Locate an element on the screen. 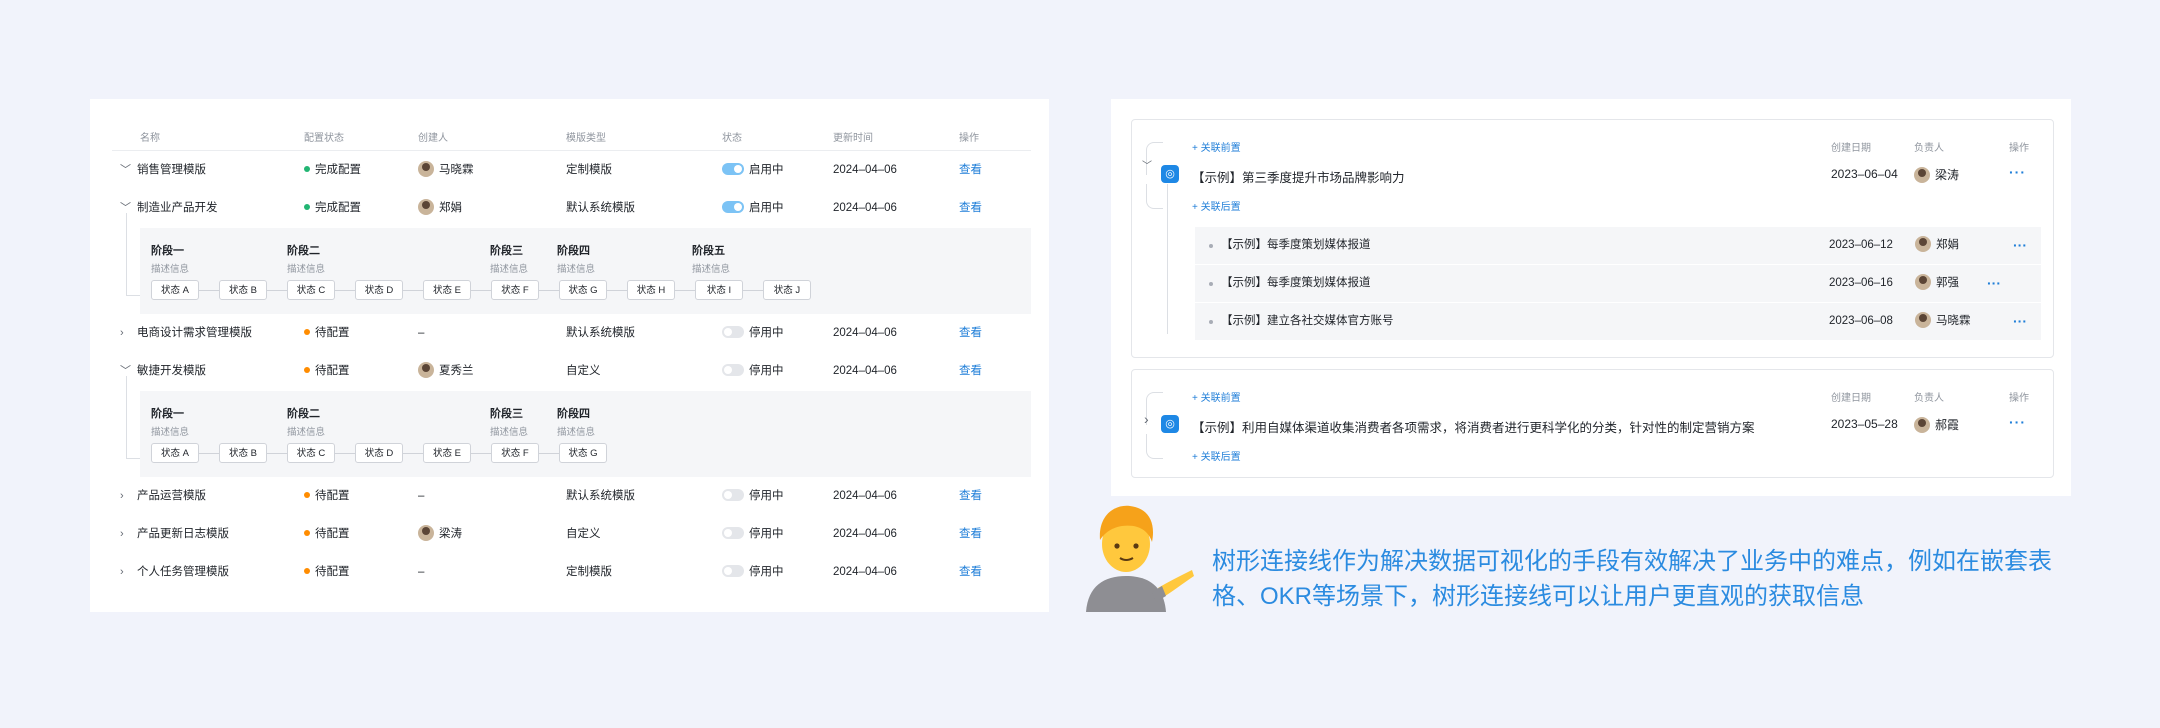  stage-desc: 描述信息 is located at coordinates (576, 432).